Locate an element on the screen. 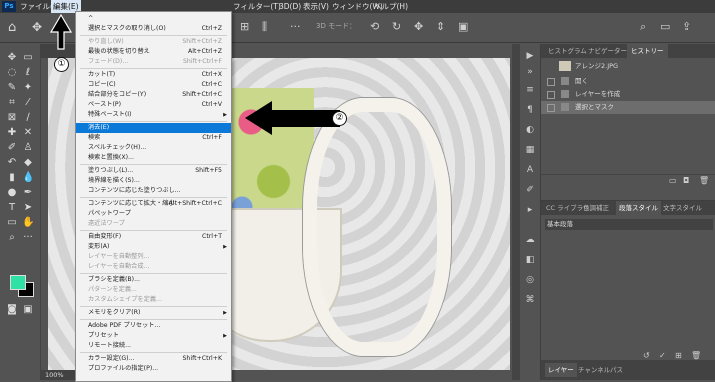 This screenshot has width=715, height=382. artboard-tool-icon: ▭ is located at coordinates (28, 58).